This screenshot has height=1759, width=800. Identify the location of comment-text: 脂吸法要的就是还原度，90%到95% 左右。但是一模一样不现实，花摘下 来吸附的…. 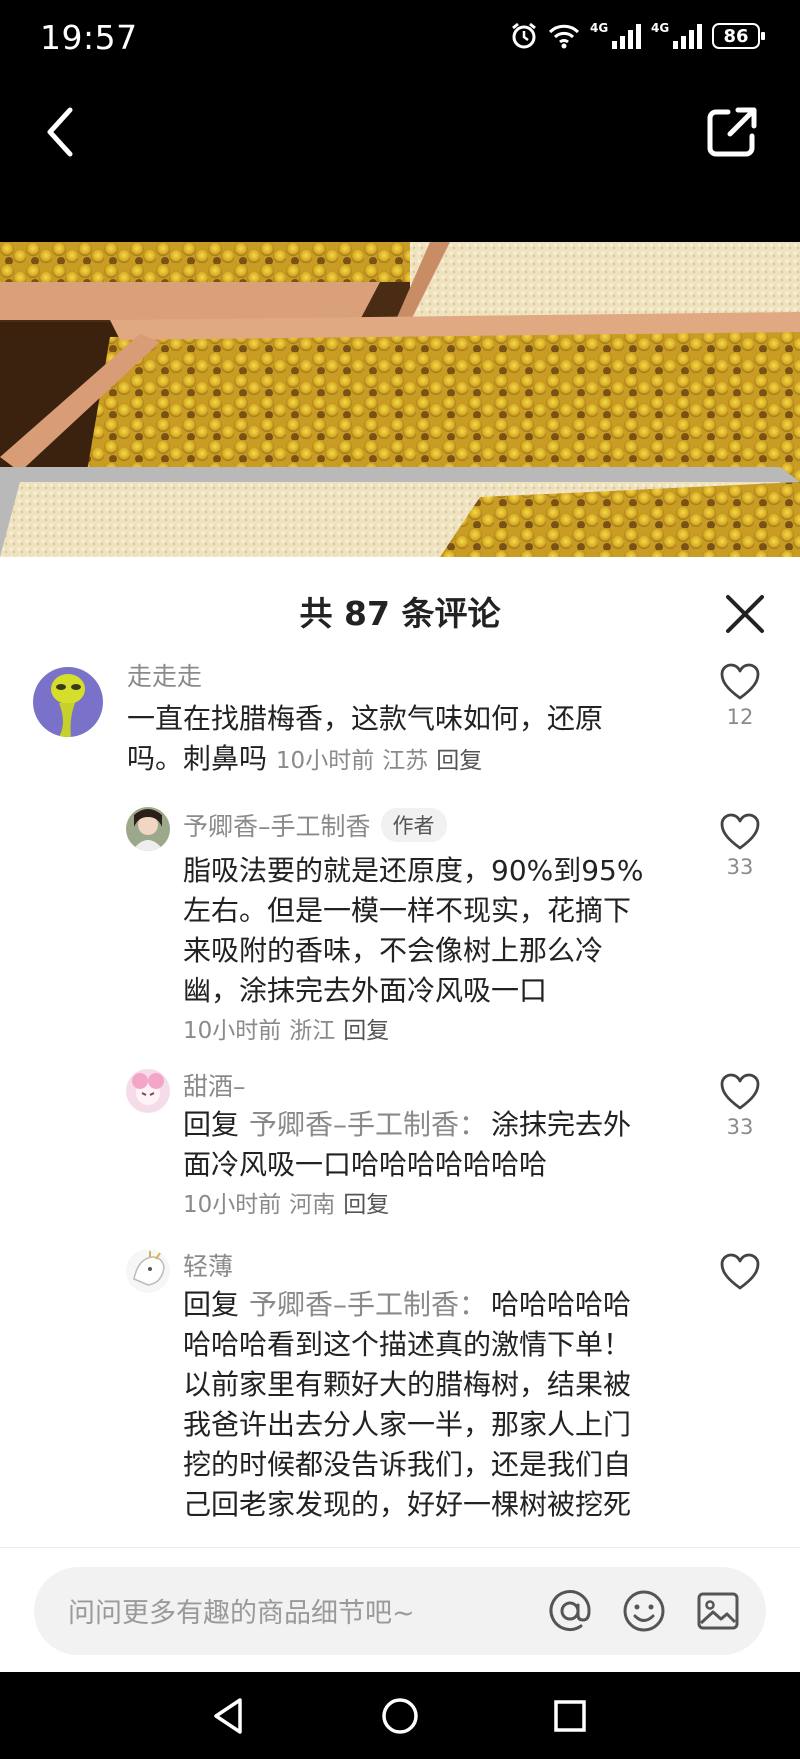
(423, 951).